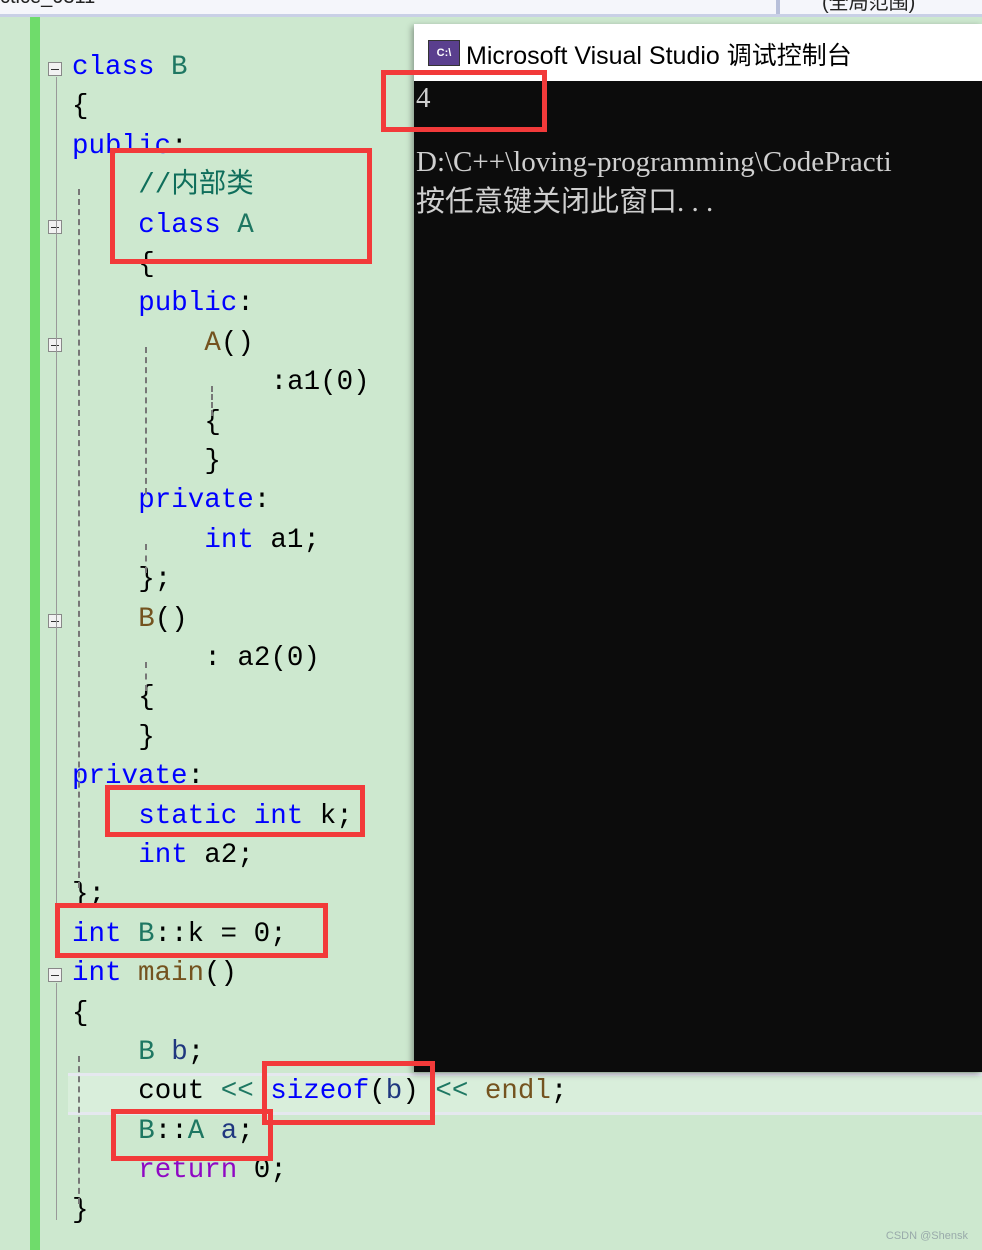  What do you see at coordinates (491, 8) in the screenshot?
I see `editor-tab-bar: ctice_0311 (全局范围)` at bounding box center [491, 8].